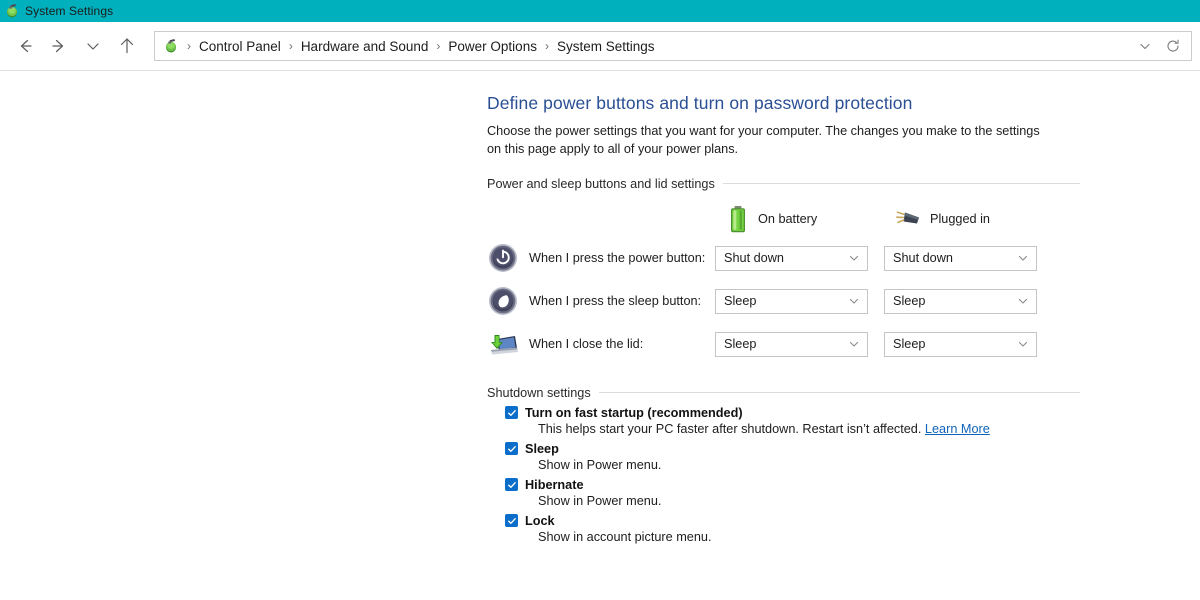 Image resolution: width=1200 pixels, height=600 pixels. I want to click on checkbox-label-fast-startup: Turn on fast startup (recommended), so click(634, 412).